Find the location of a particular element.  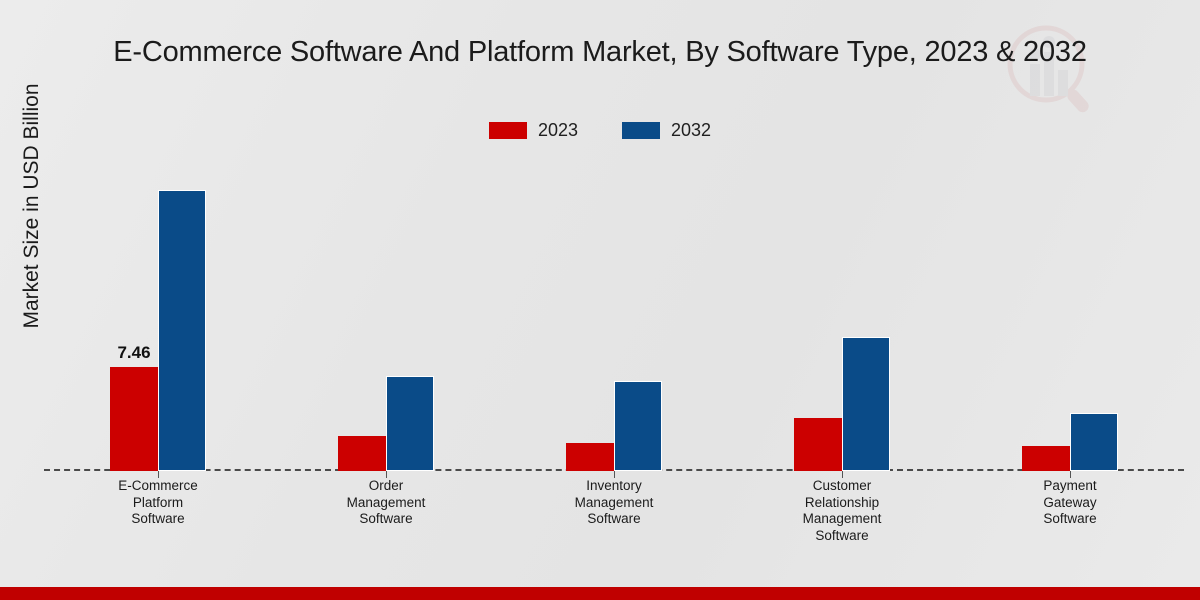

category-label-line: Gateway is located at coordinates (1070, 502).